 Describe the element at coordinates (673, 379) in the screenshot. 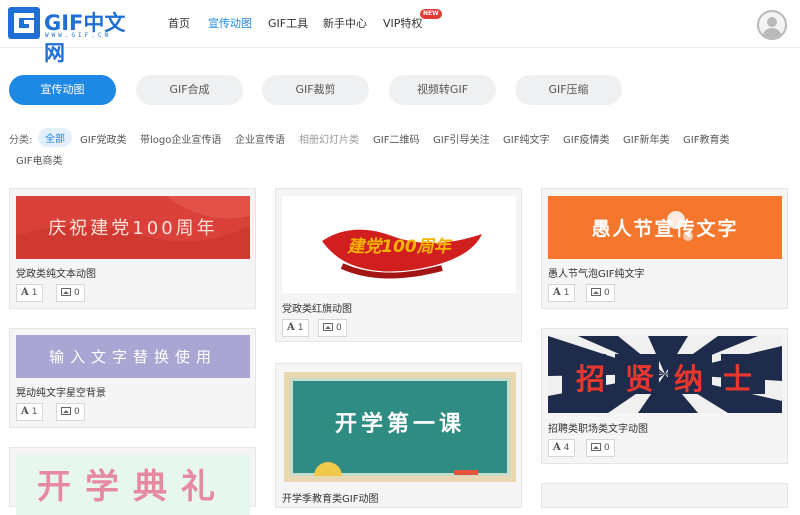

I see `thumb-text: 招贤纳士` at that location.